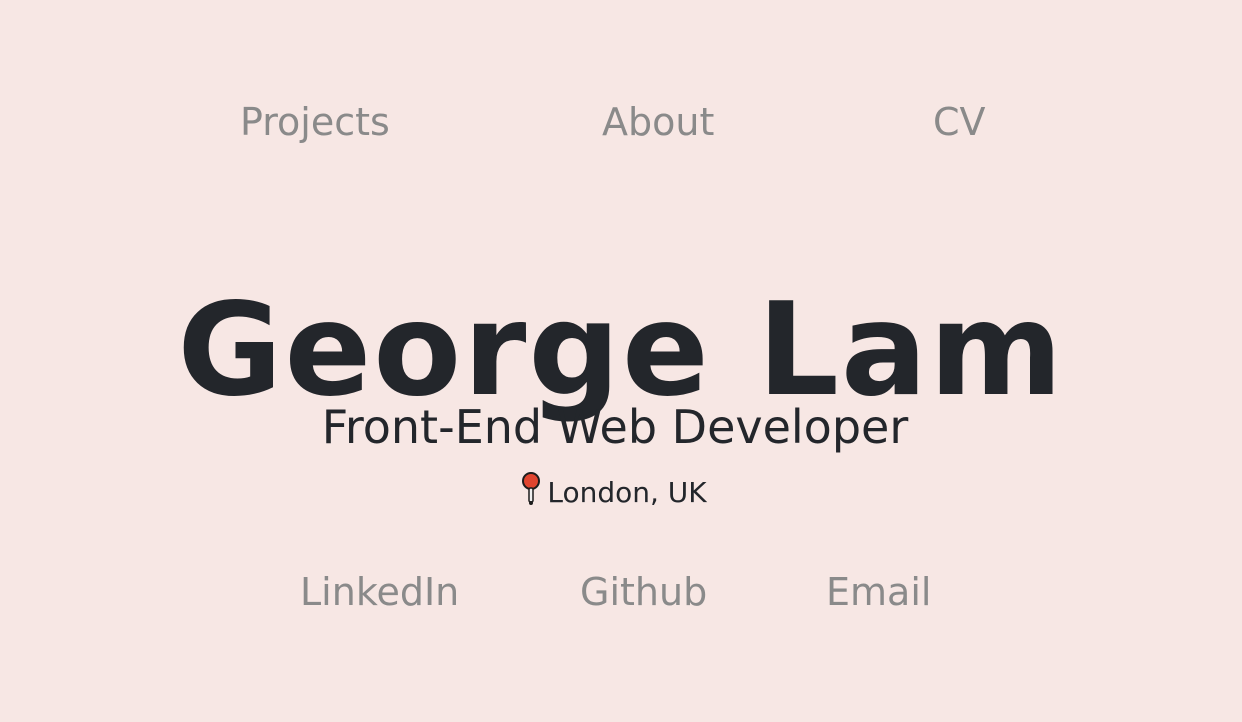 The height and width of the screenshot is (722, 1242). I want to click on social-link-email: Email, so click(878, 592).